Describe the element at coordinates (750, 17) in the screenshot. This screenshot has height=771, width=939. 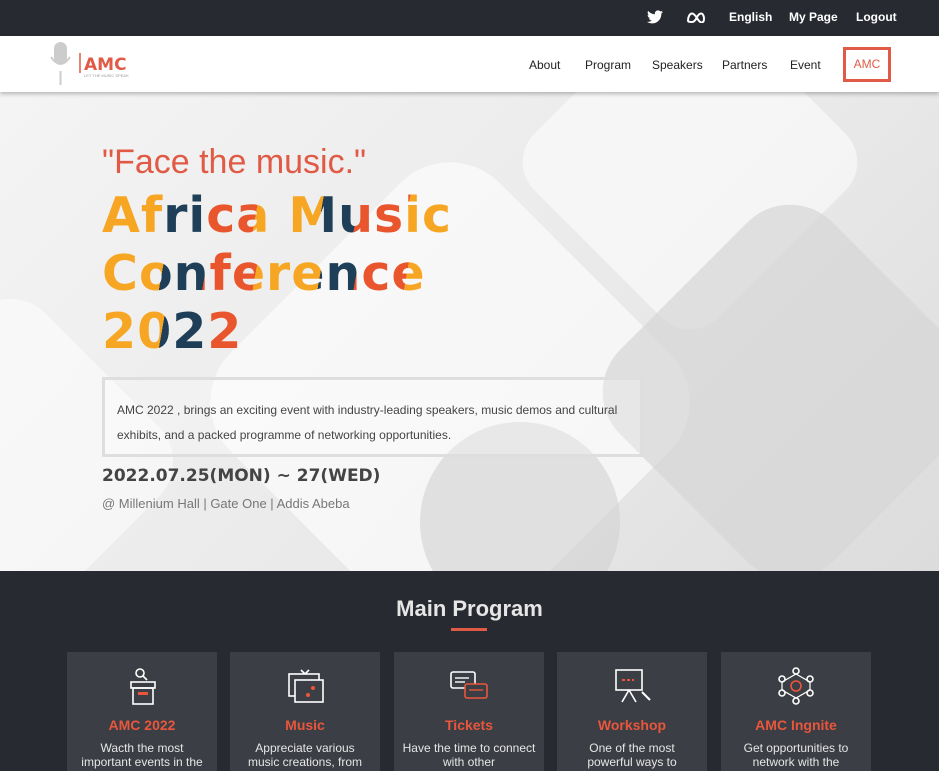
I see `language-link: English` at that location.